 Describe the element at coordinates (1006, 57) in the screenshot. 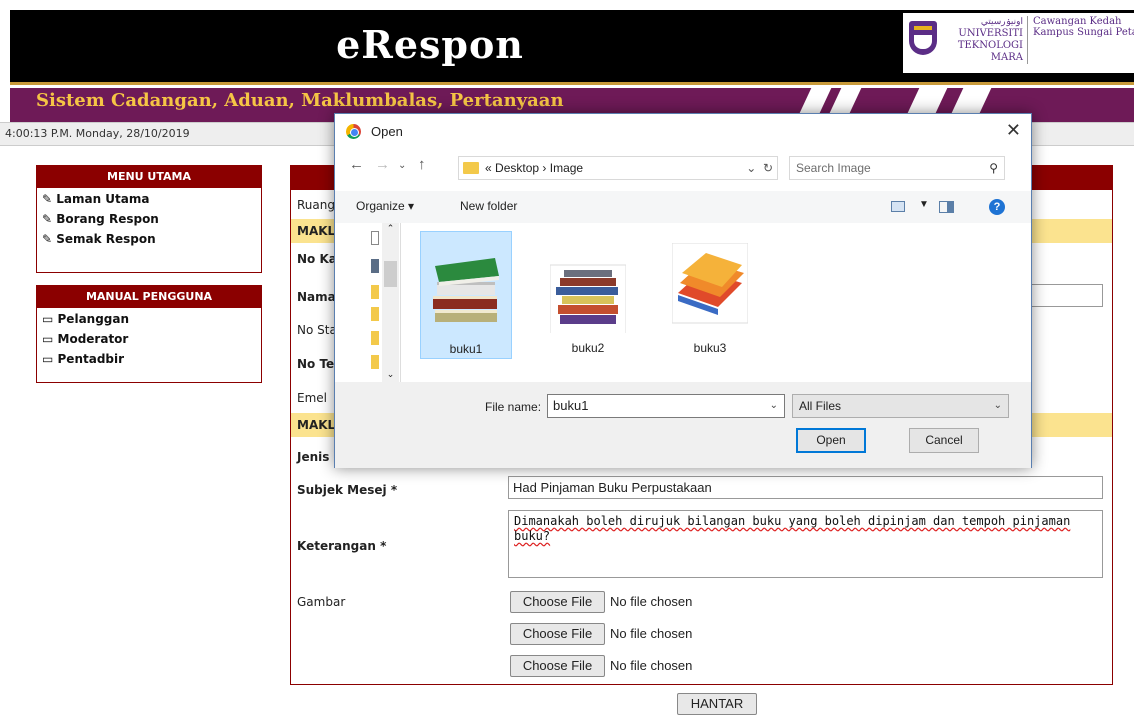

I see `logo-line-3: MARA` at that location.